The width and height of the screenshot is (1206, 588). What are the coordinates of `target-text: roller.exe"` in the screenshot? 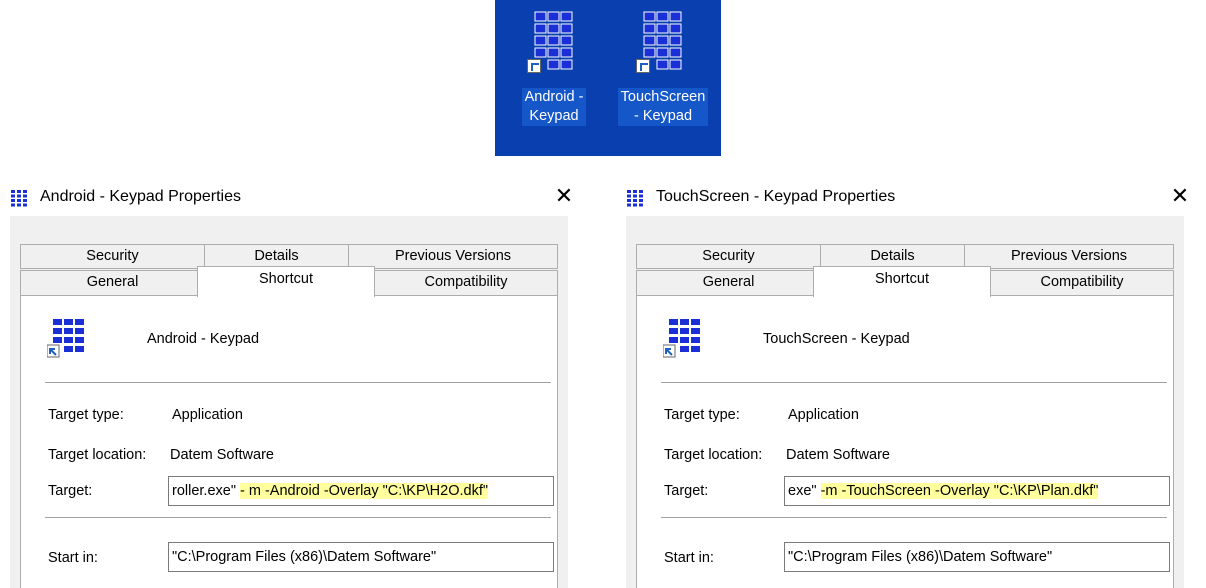 It's located at (206, 491).